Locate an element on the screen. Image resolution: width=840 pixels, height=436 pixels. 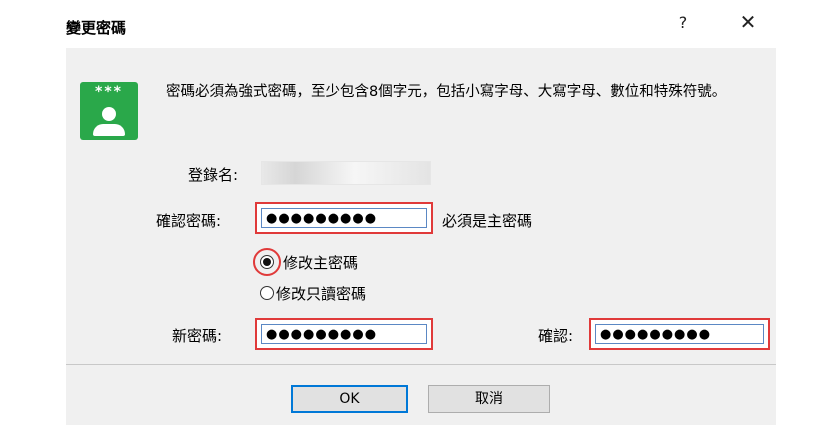
radio-modify-readonly is located at coordinates (267, 293).